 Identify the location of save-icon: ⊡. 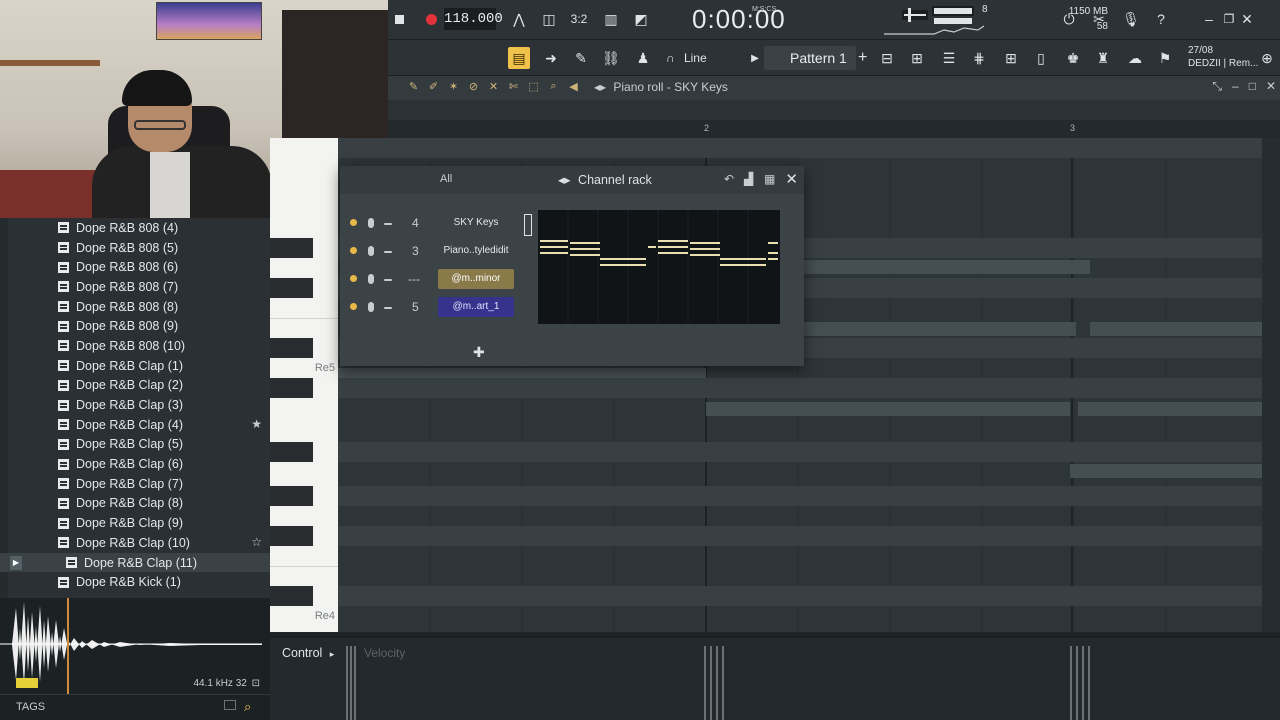
(256, 683).